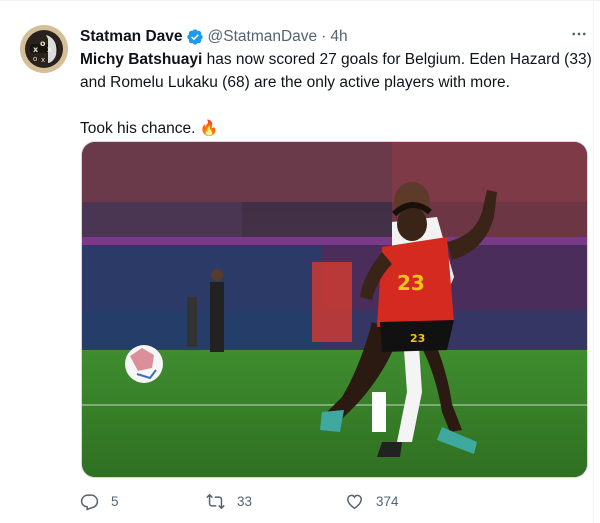  I want to click on player-name: Michy Batshuayi, so click(141, 59).